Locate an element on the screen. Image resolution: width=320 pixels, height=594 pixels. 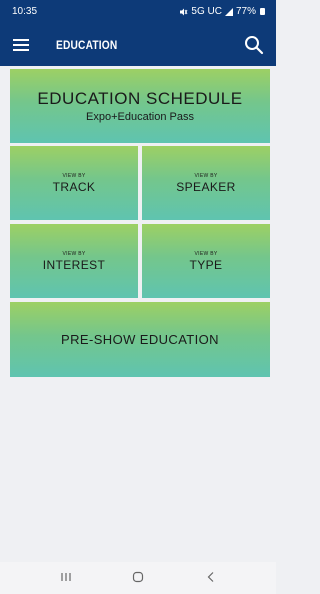
pre-show-education-tile: PRE-SHOW EDUCATION is located at coordinates (140, 339).